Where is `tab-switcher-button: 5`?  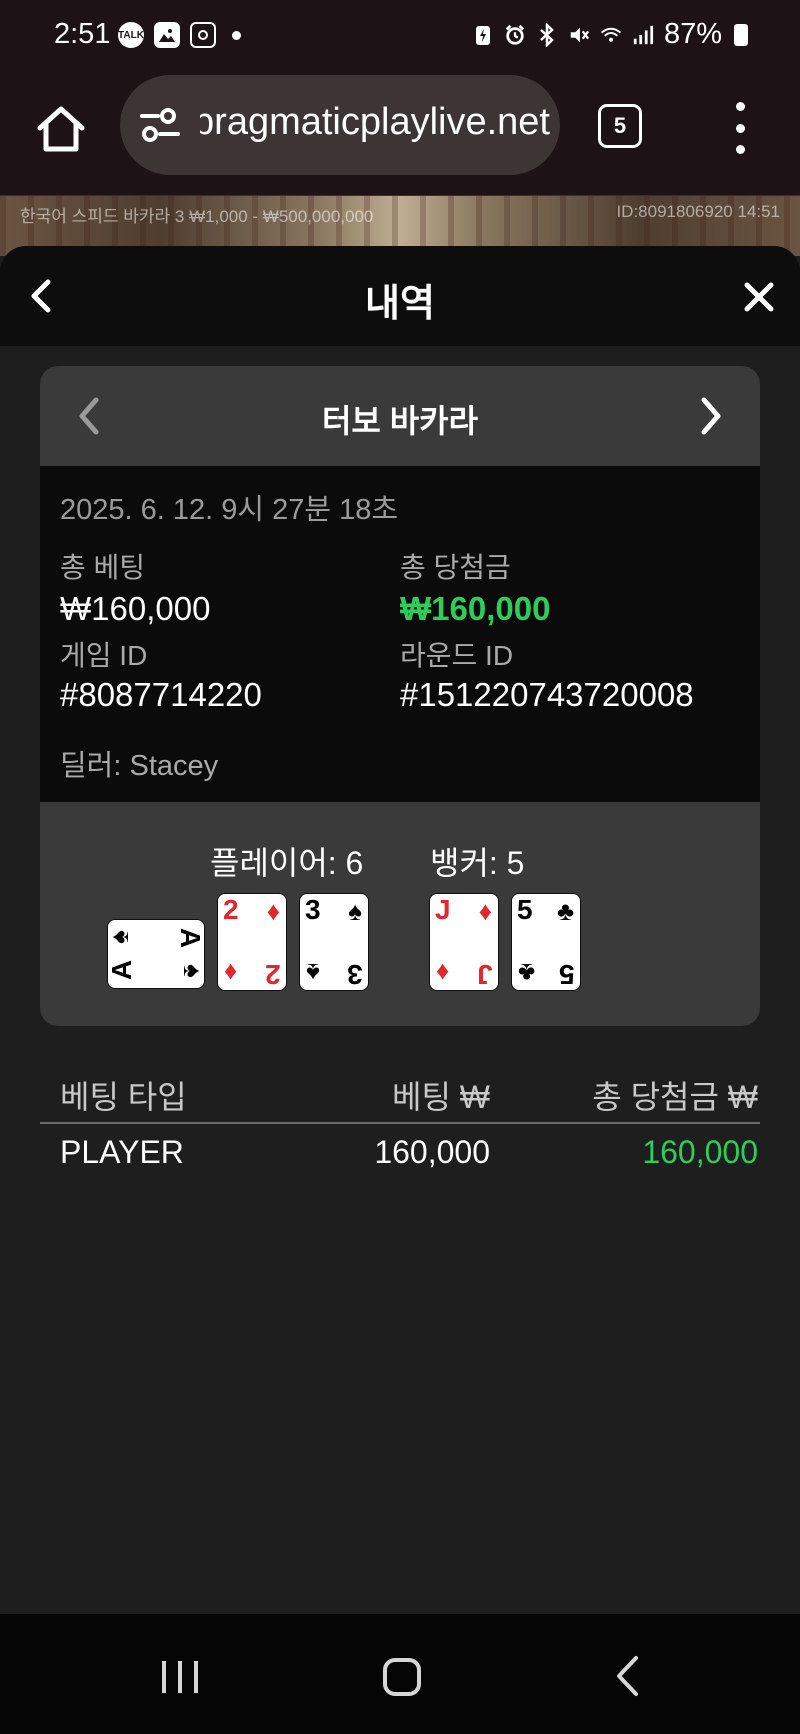
tab-switcher-button: 5 is located at coordinates (620, 126).